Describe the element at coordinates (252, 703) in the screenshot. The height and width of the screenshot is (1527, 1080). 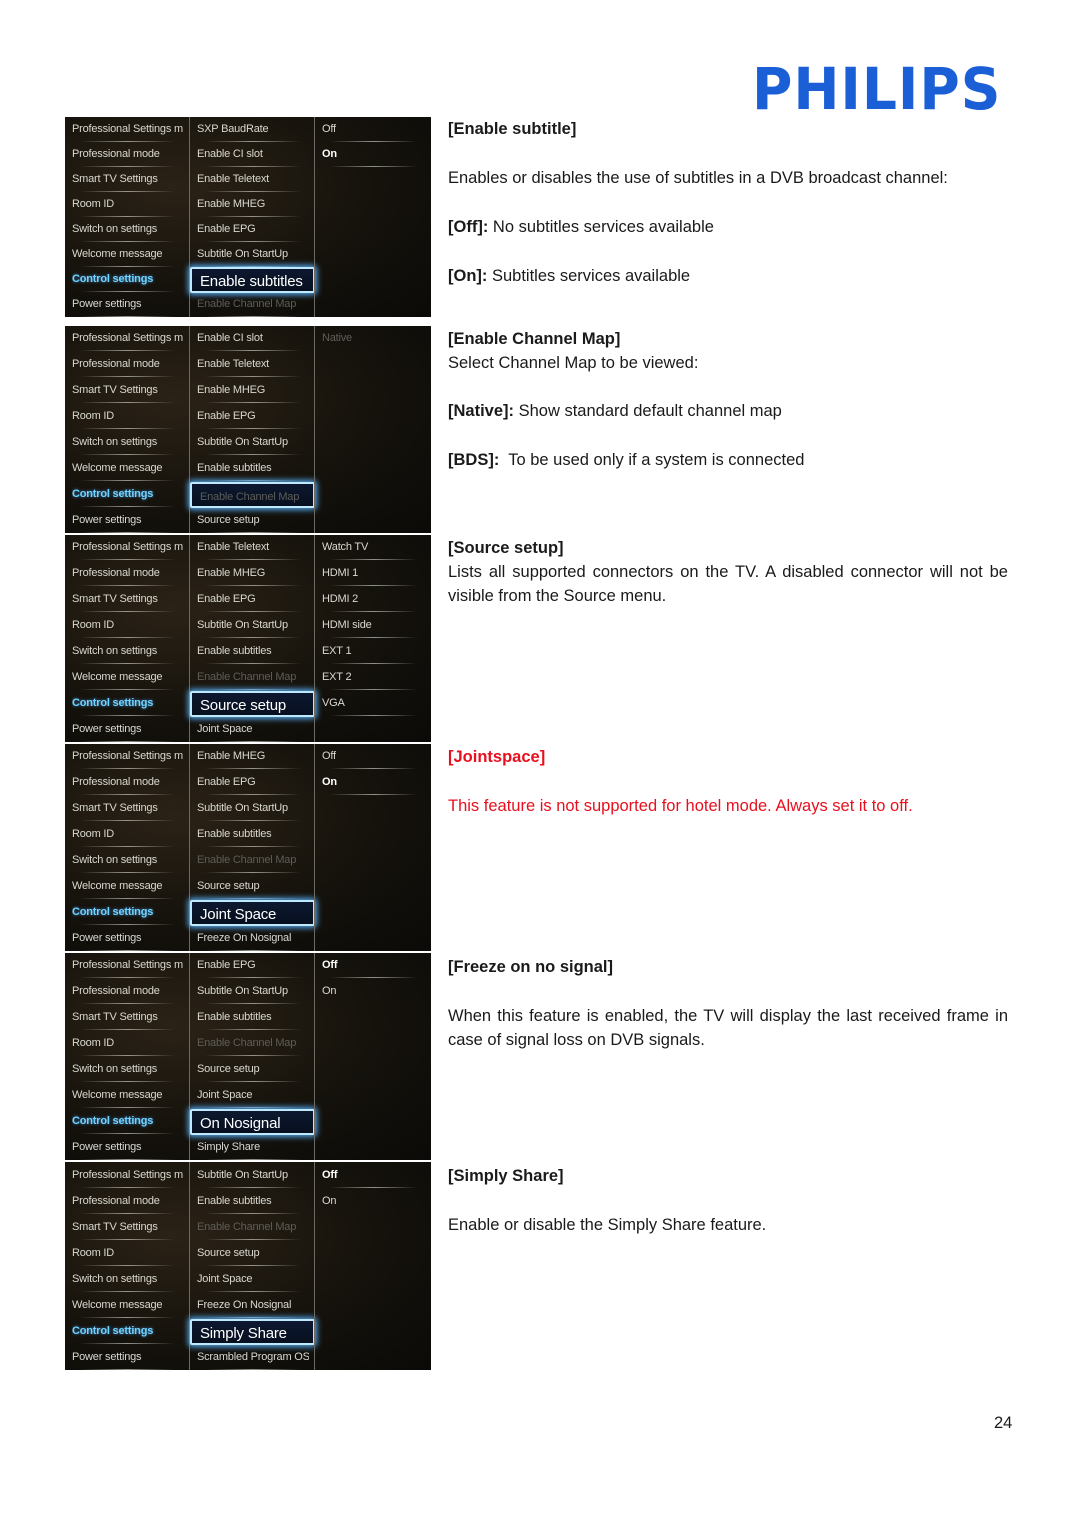
I see `menu-item-focused: Source setup` at that location.